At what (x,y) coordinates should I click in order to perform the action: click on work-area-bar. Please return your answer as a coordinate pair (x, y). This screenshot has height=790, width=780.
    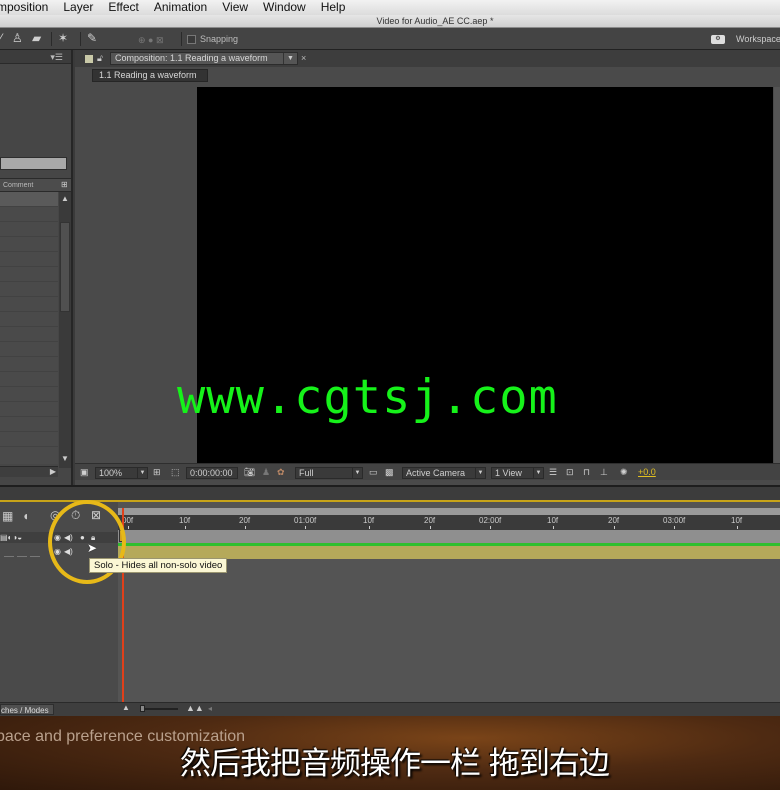
    Looking at the image, I should click on (449, 511).